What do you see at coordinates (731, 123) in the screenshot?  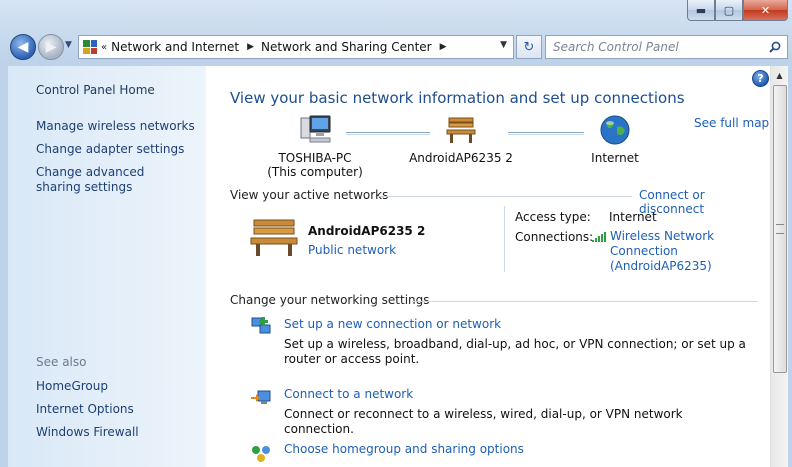 I see `see-full-map-link: See full map` at bounding box center [731, 123].